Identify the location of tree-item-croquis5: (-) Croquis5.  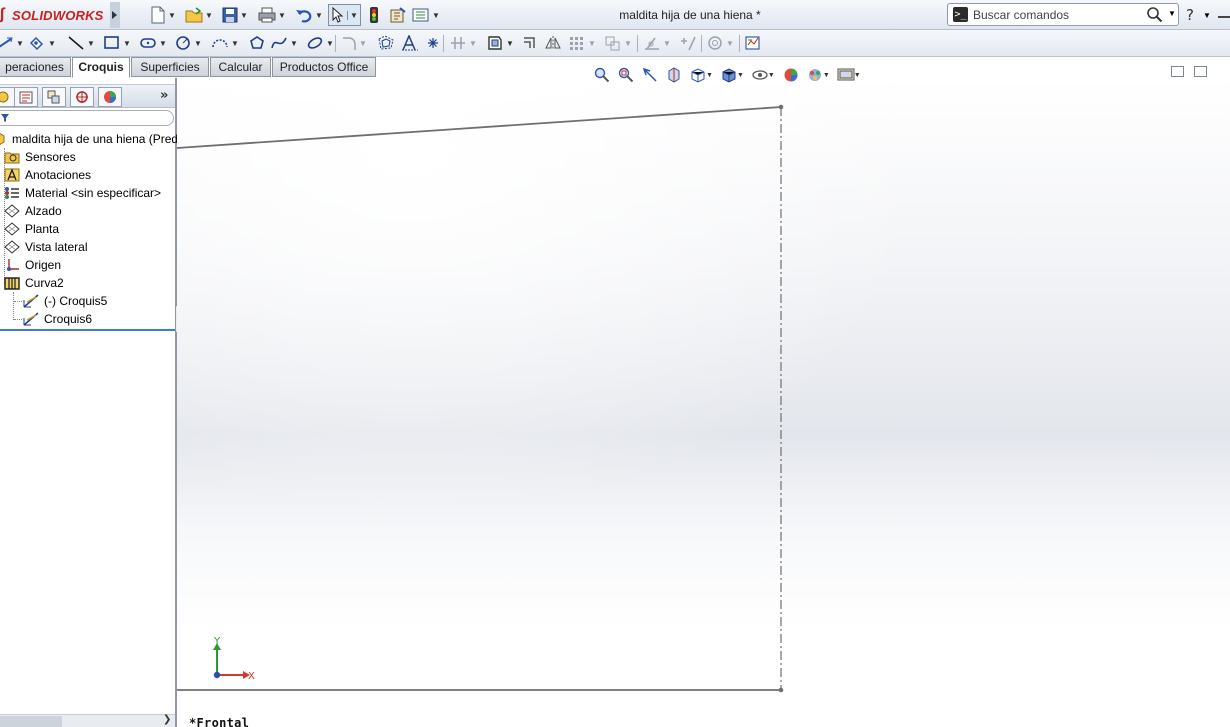
(64, 301).